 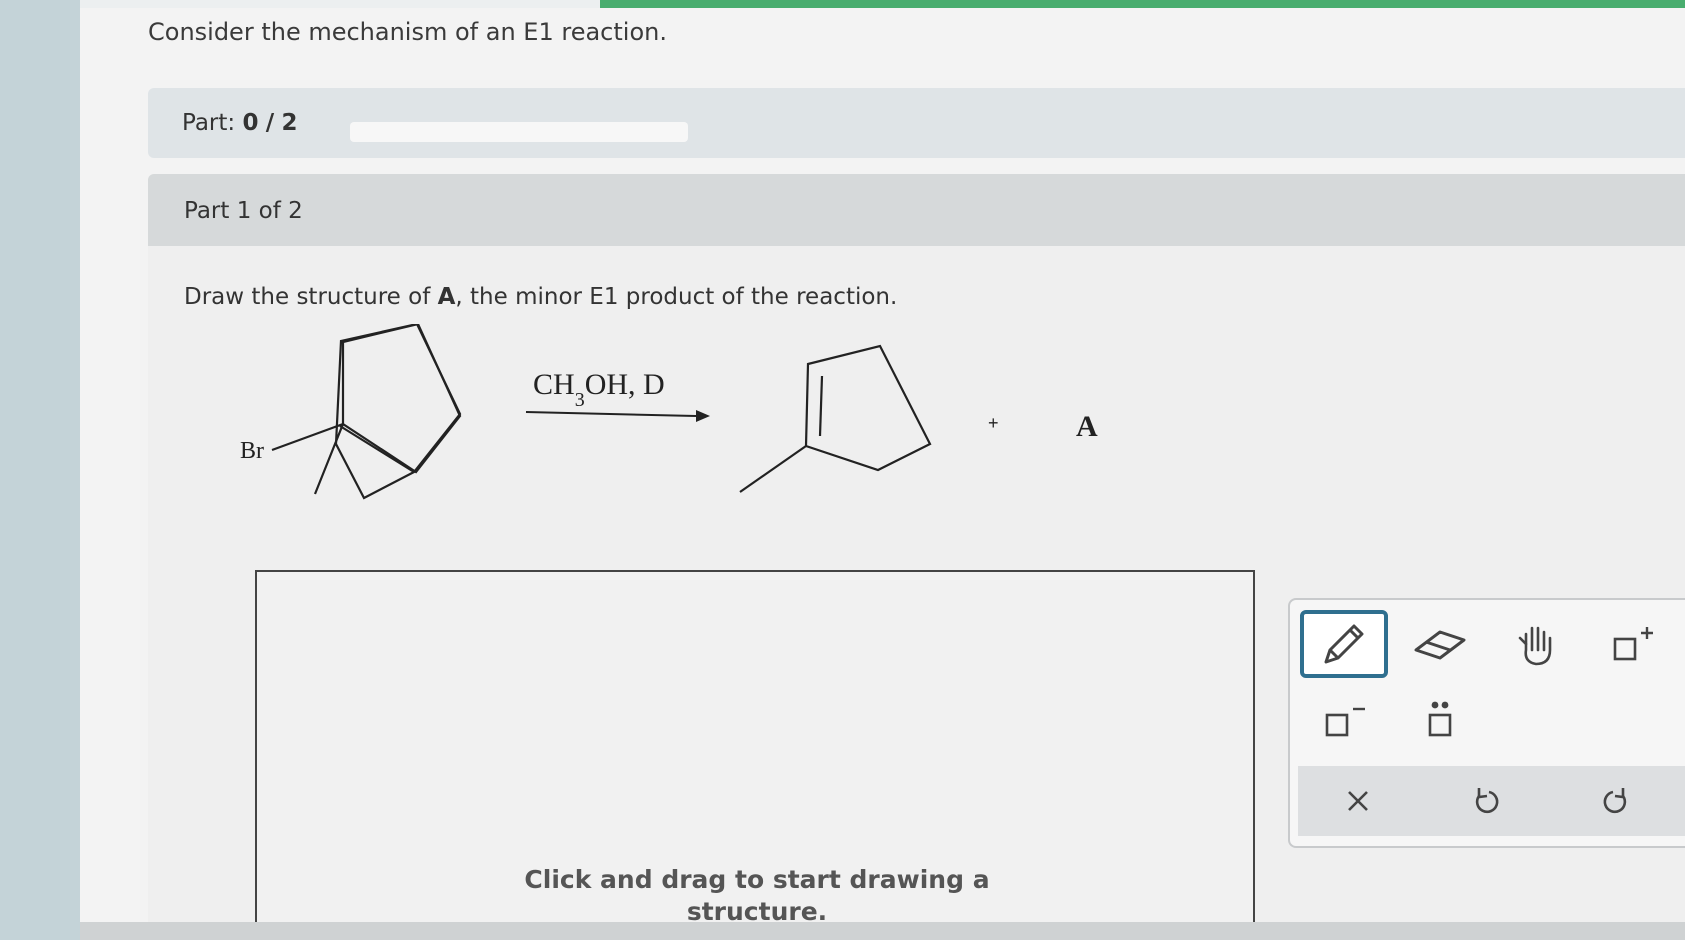 I want to click on reaction-arrow, so click(x=611, y=414).